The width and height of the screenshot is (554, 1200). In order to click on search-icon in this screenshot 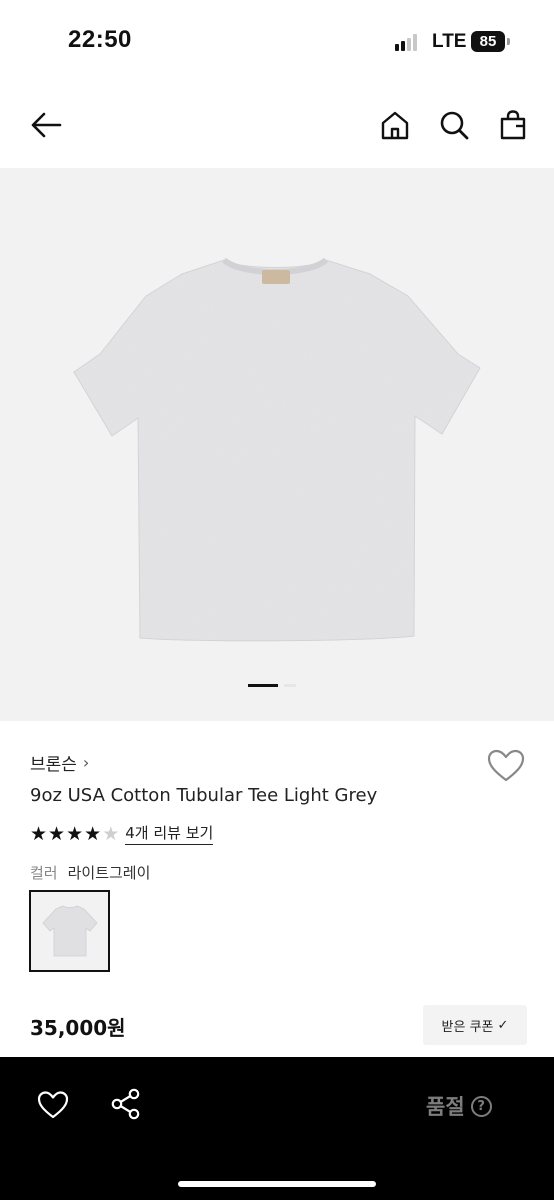, I will do `click(454, 125)`.